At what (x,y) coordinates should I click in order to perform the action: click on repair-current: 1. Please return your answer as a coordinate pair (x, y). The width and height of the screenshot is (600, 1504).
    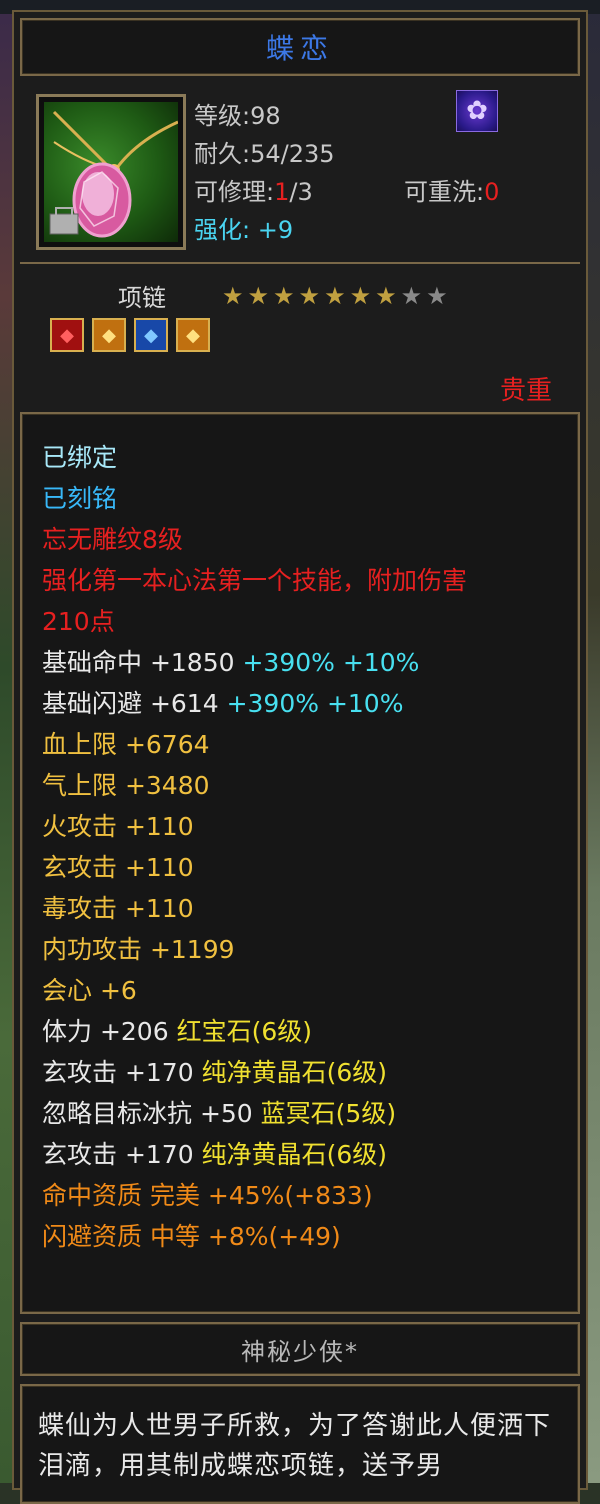
    Looking at the image, I should click on (282, 192).